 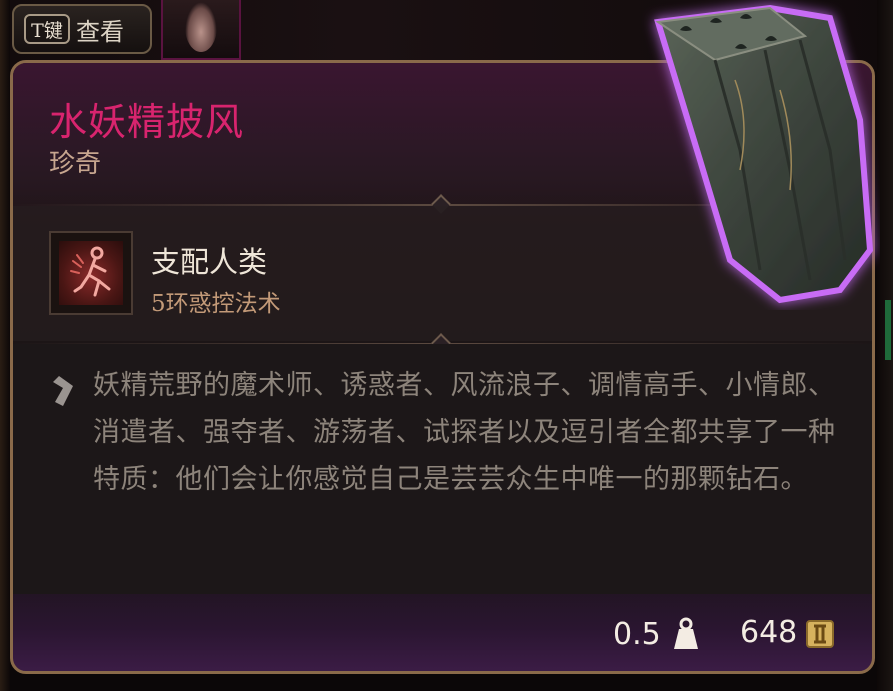 I want to click on item-price: 648, so click(x=769, y=632).